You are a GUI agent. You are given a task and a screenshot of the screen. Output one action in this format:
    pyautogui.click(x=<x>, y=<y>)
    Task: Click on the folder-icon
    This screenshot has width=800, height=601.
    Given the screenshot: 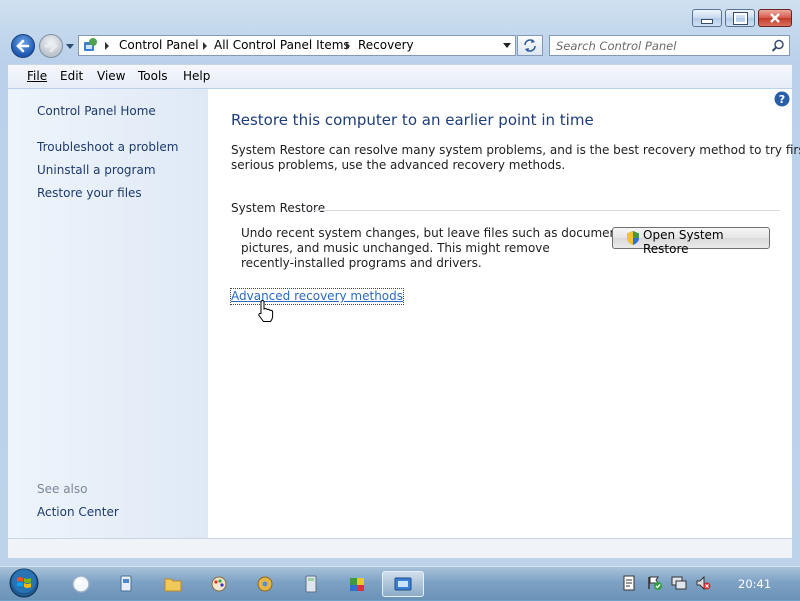 What is the action you would take?
    pyautogui.click(x=173, y=585)
    